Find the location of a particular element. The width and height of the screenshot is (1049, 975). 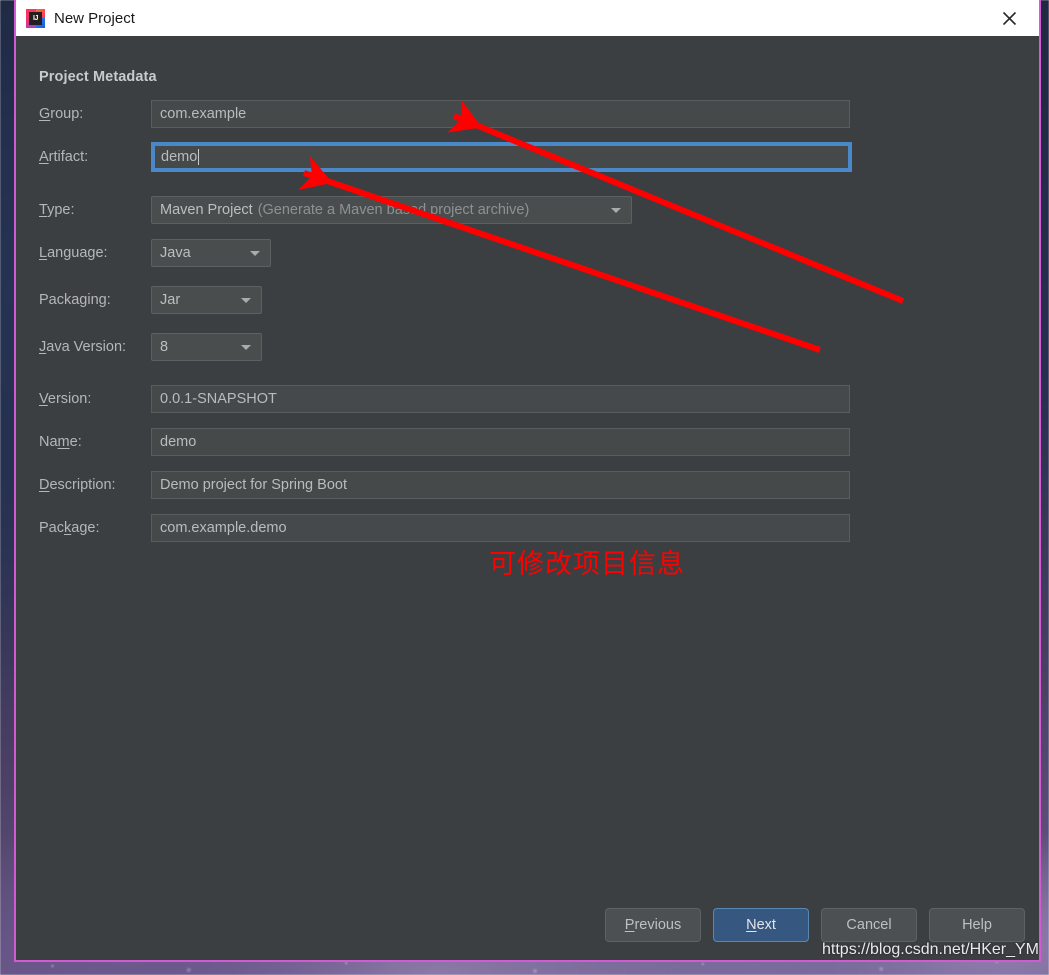

language-combobox-value: Java is located at coordinates (175, 253).